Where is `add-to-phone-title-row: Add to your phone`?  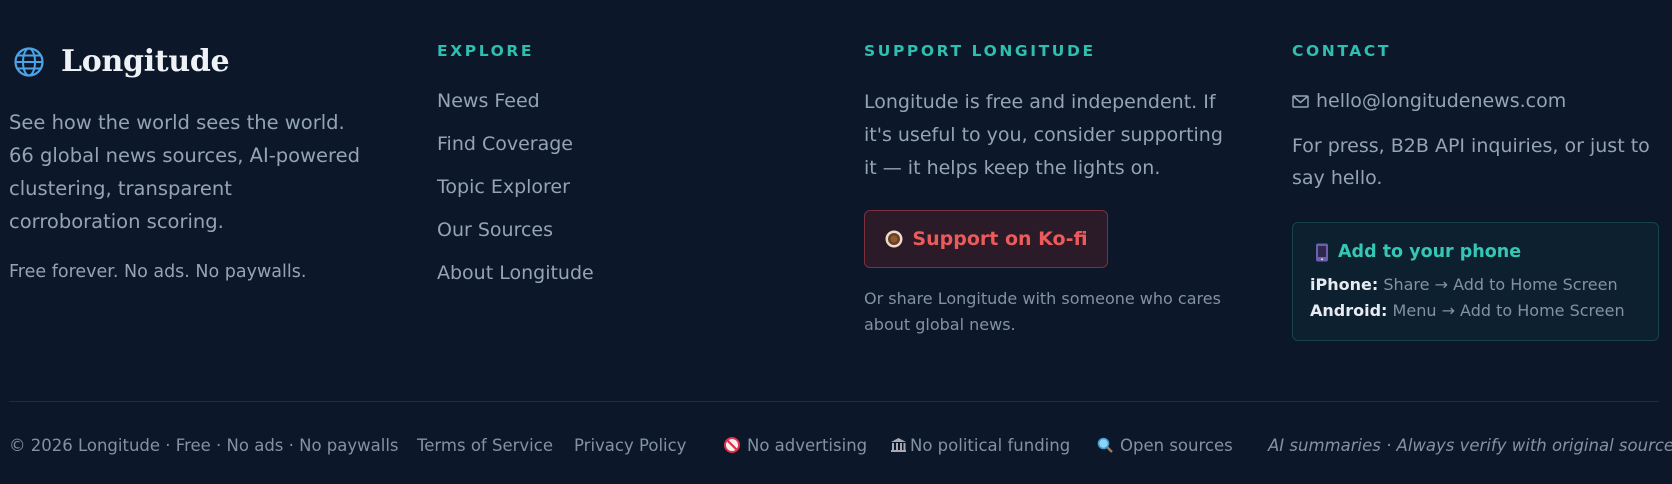
add-to-phone-title-row: Add to your phone is located at coordinates (1418, 252).